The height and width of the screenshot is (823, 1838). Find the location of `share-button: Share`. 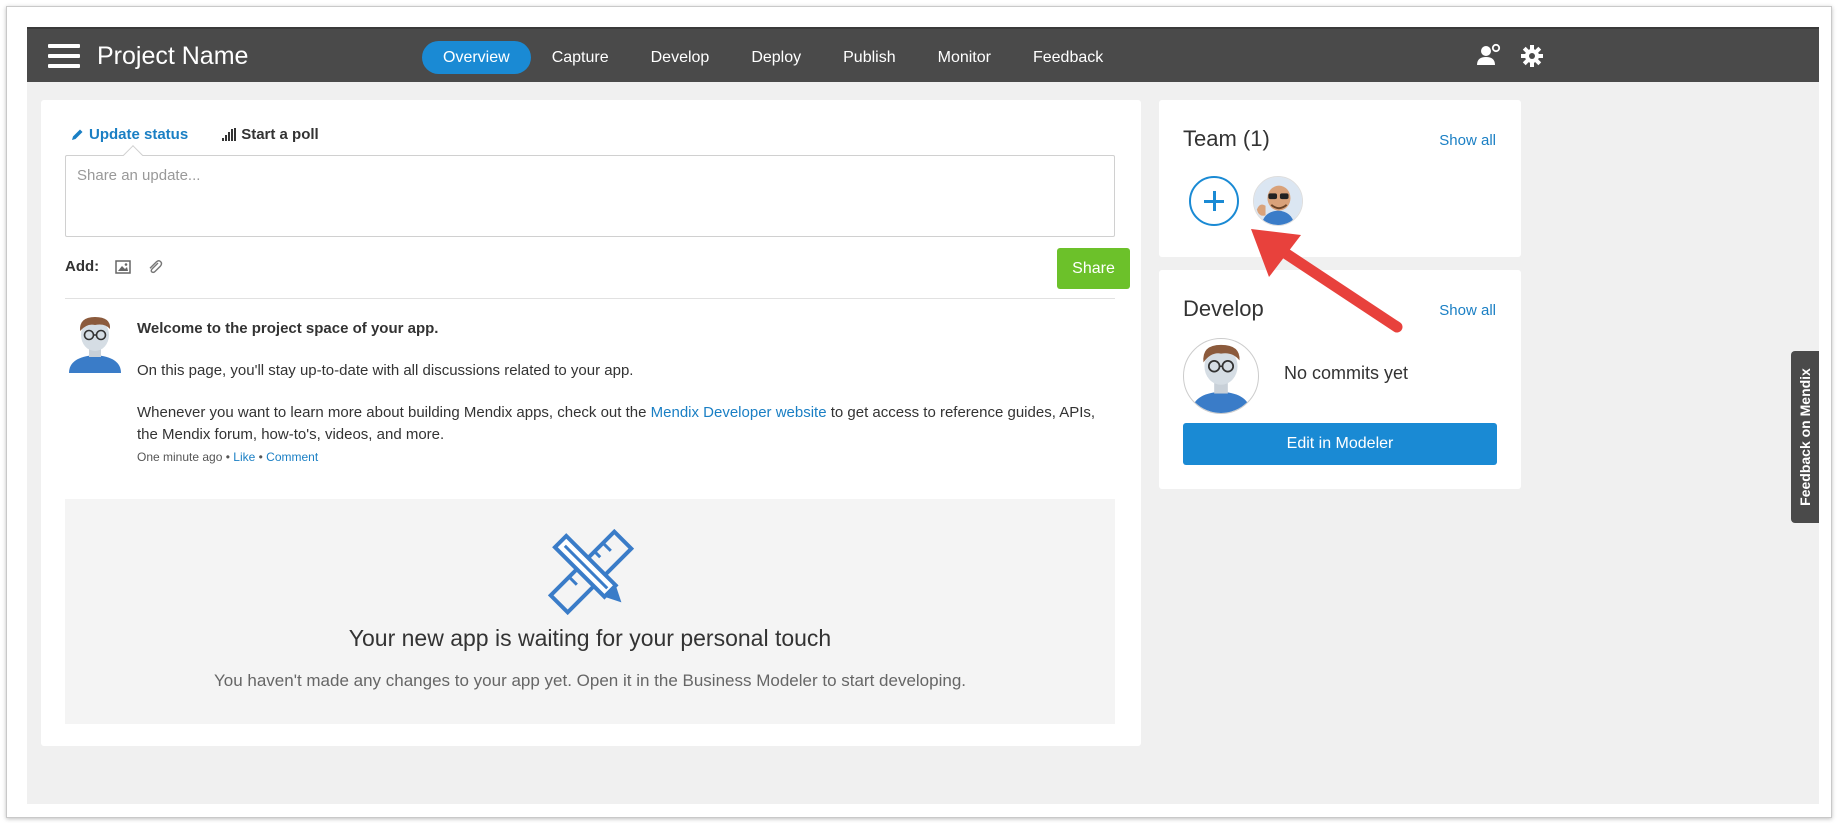

share-button: Share is located at coordinates (1093, 268).